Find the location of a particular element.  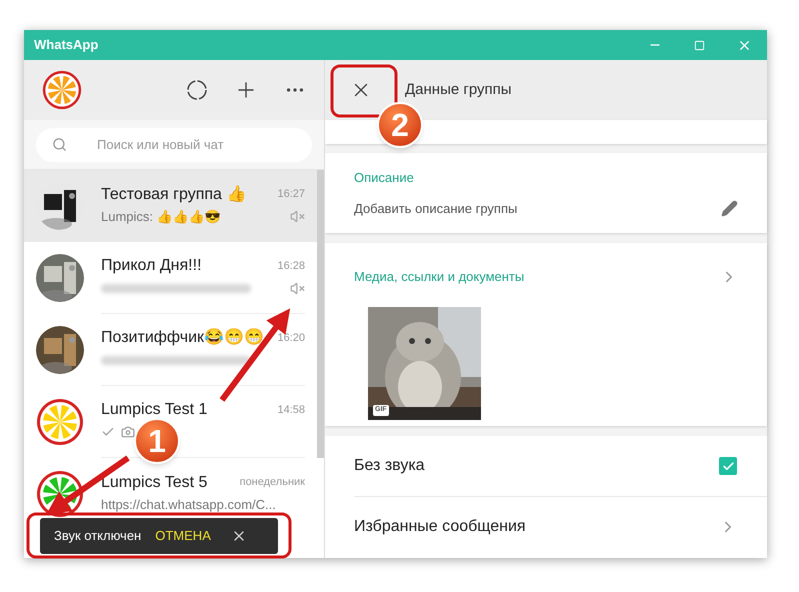

description-hint: Добавить описание группы is located at coordinates (436, 209).